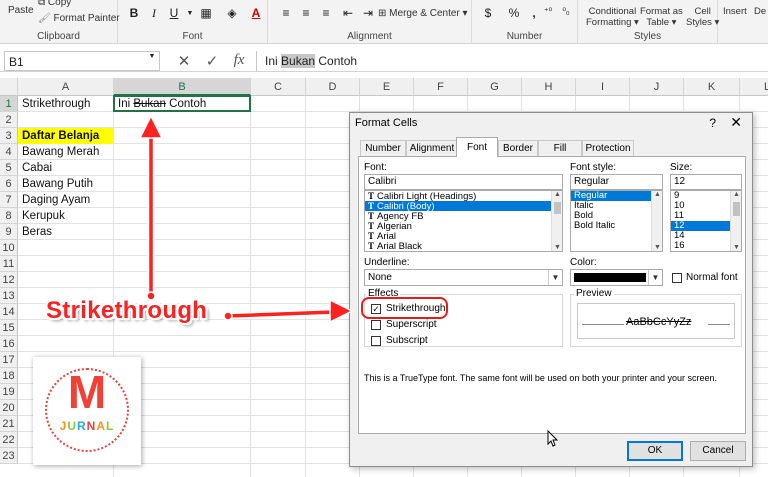  What do you see at coordinates (286, 14) in the screenshot?
I see `align-left-icon: ≡` at bounding box center [286, 14].